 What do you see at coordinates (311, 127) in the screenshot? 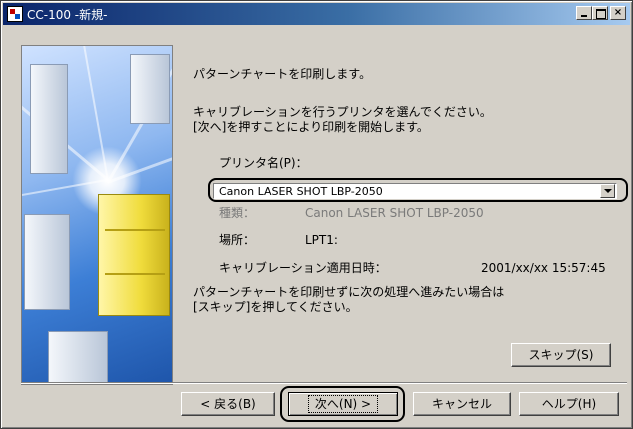
I see `instruction-line-2: [次へ]を押すことにより印刷を開始します。` at bounding box center [311, 127].